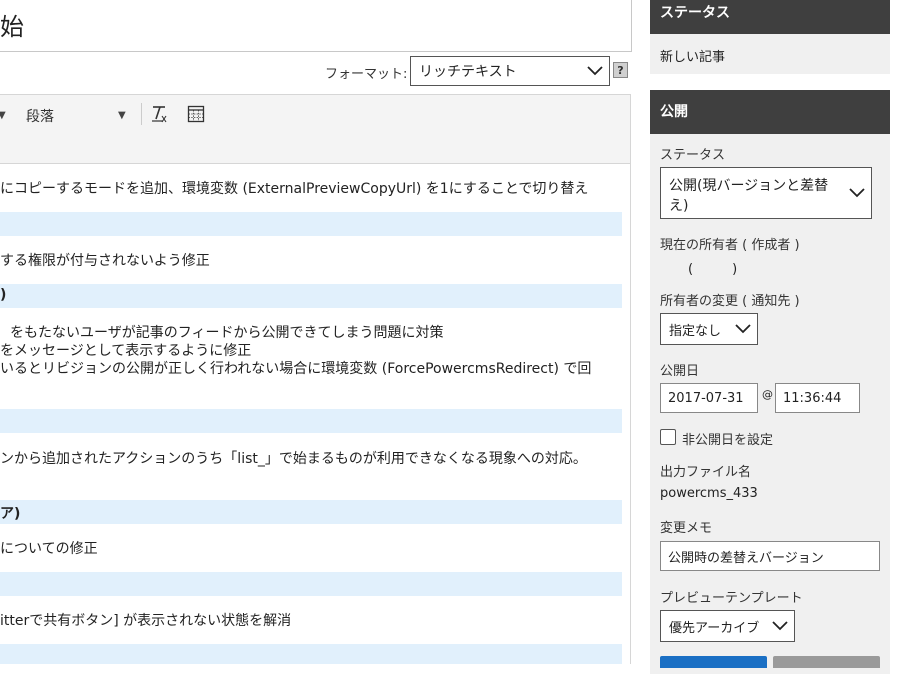  I want to click on preview-template-select: 優先アーカイブ, so click(727, 626).